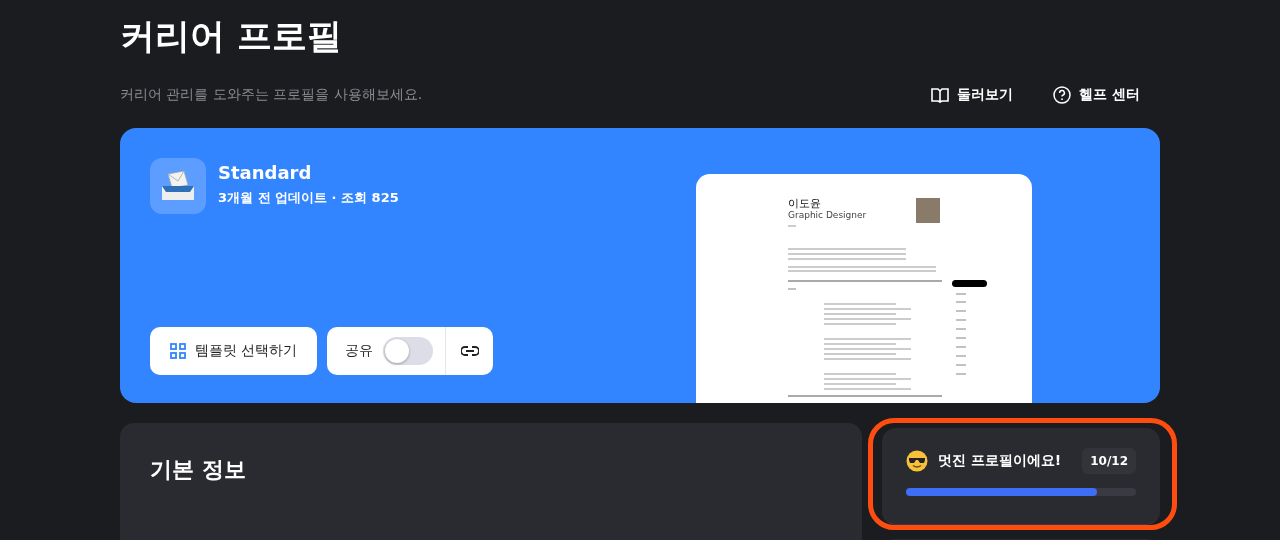 The image size is (1280, 540). I want to click on completion-message: 멋진 프로필이에요!, so click(1000, 461).